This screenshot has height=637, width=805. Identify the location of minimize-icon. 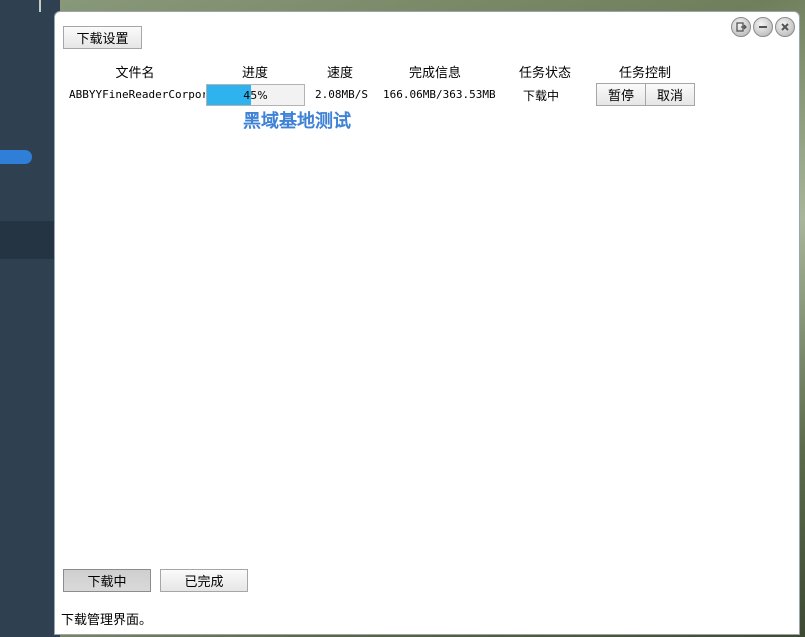
(763, 27).